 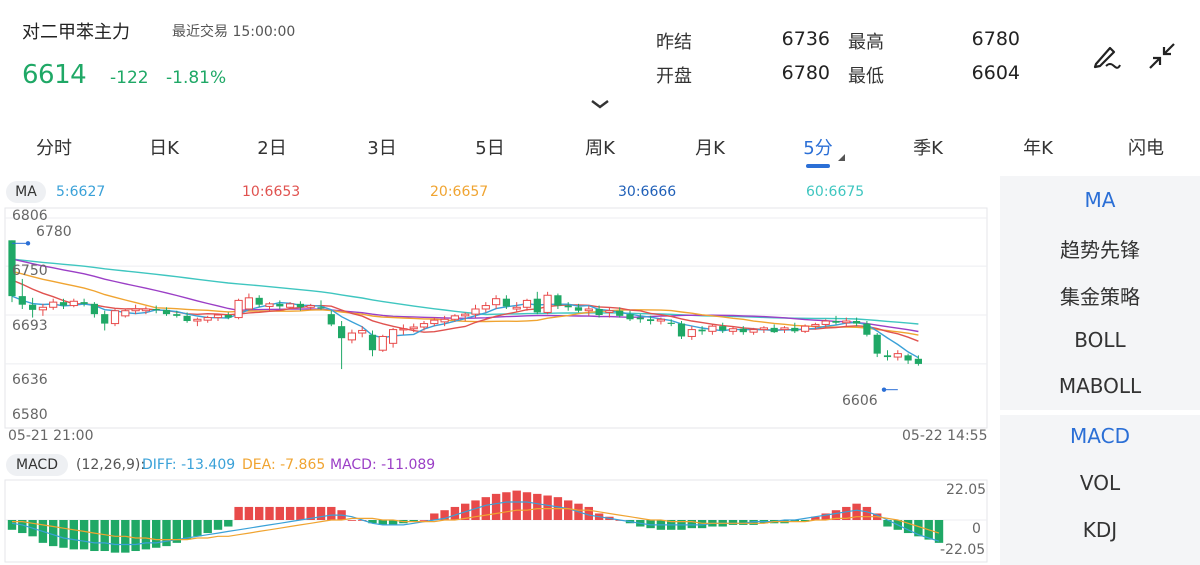 What do you see at coordinates (54, 147) in the screenshot?
I see `tab-fenshi: 分时` at bounding box center [54, 147].